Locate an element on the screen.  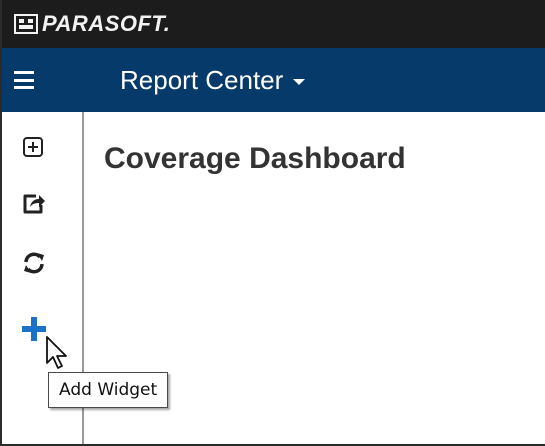
expand-plus-box-icon is located at coordinates (33, 147).